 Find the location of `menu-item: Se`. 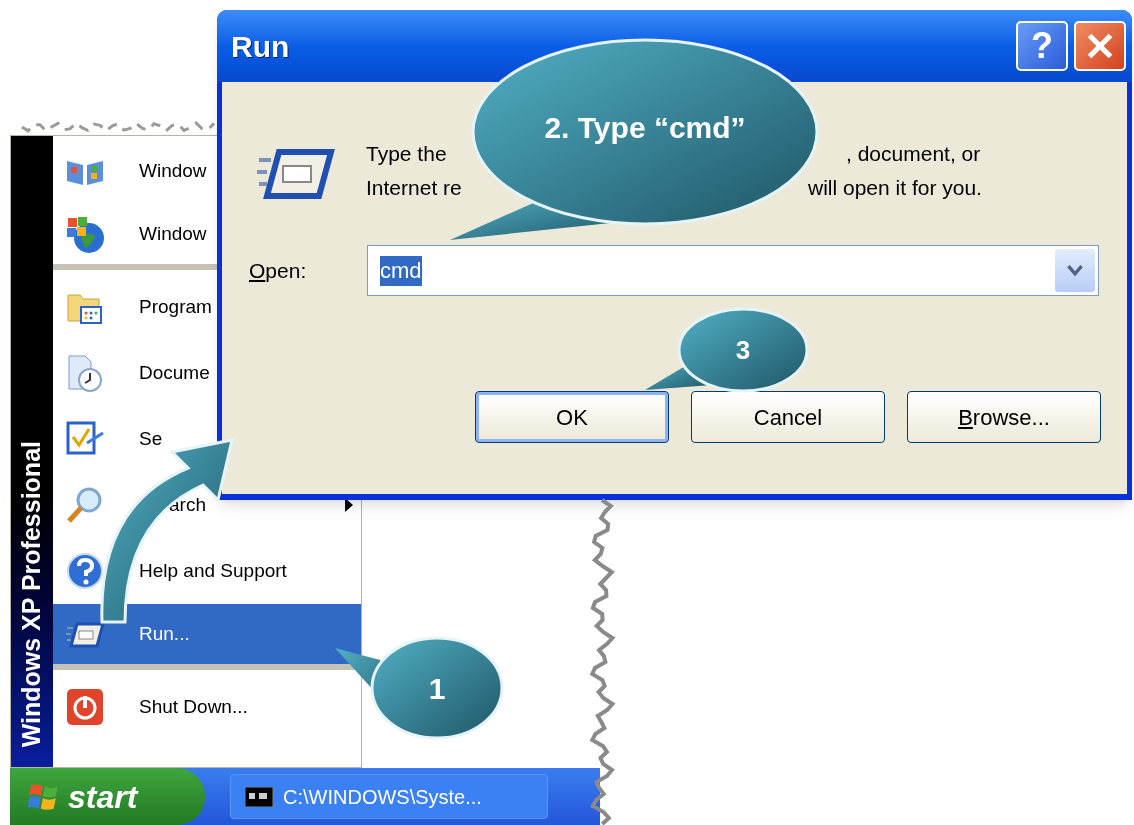

menu-item: Se is located at coordinates (207, 439).